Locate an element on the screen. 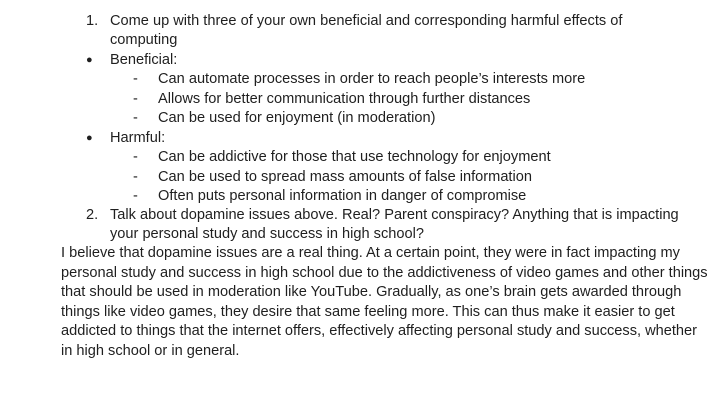 Image resolution: width=725 pixels, height=404 pixels. beneficial-heading: Beneficial: is located at coordinates (144, 60).